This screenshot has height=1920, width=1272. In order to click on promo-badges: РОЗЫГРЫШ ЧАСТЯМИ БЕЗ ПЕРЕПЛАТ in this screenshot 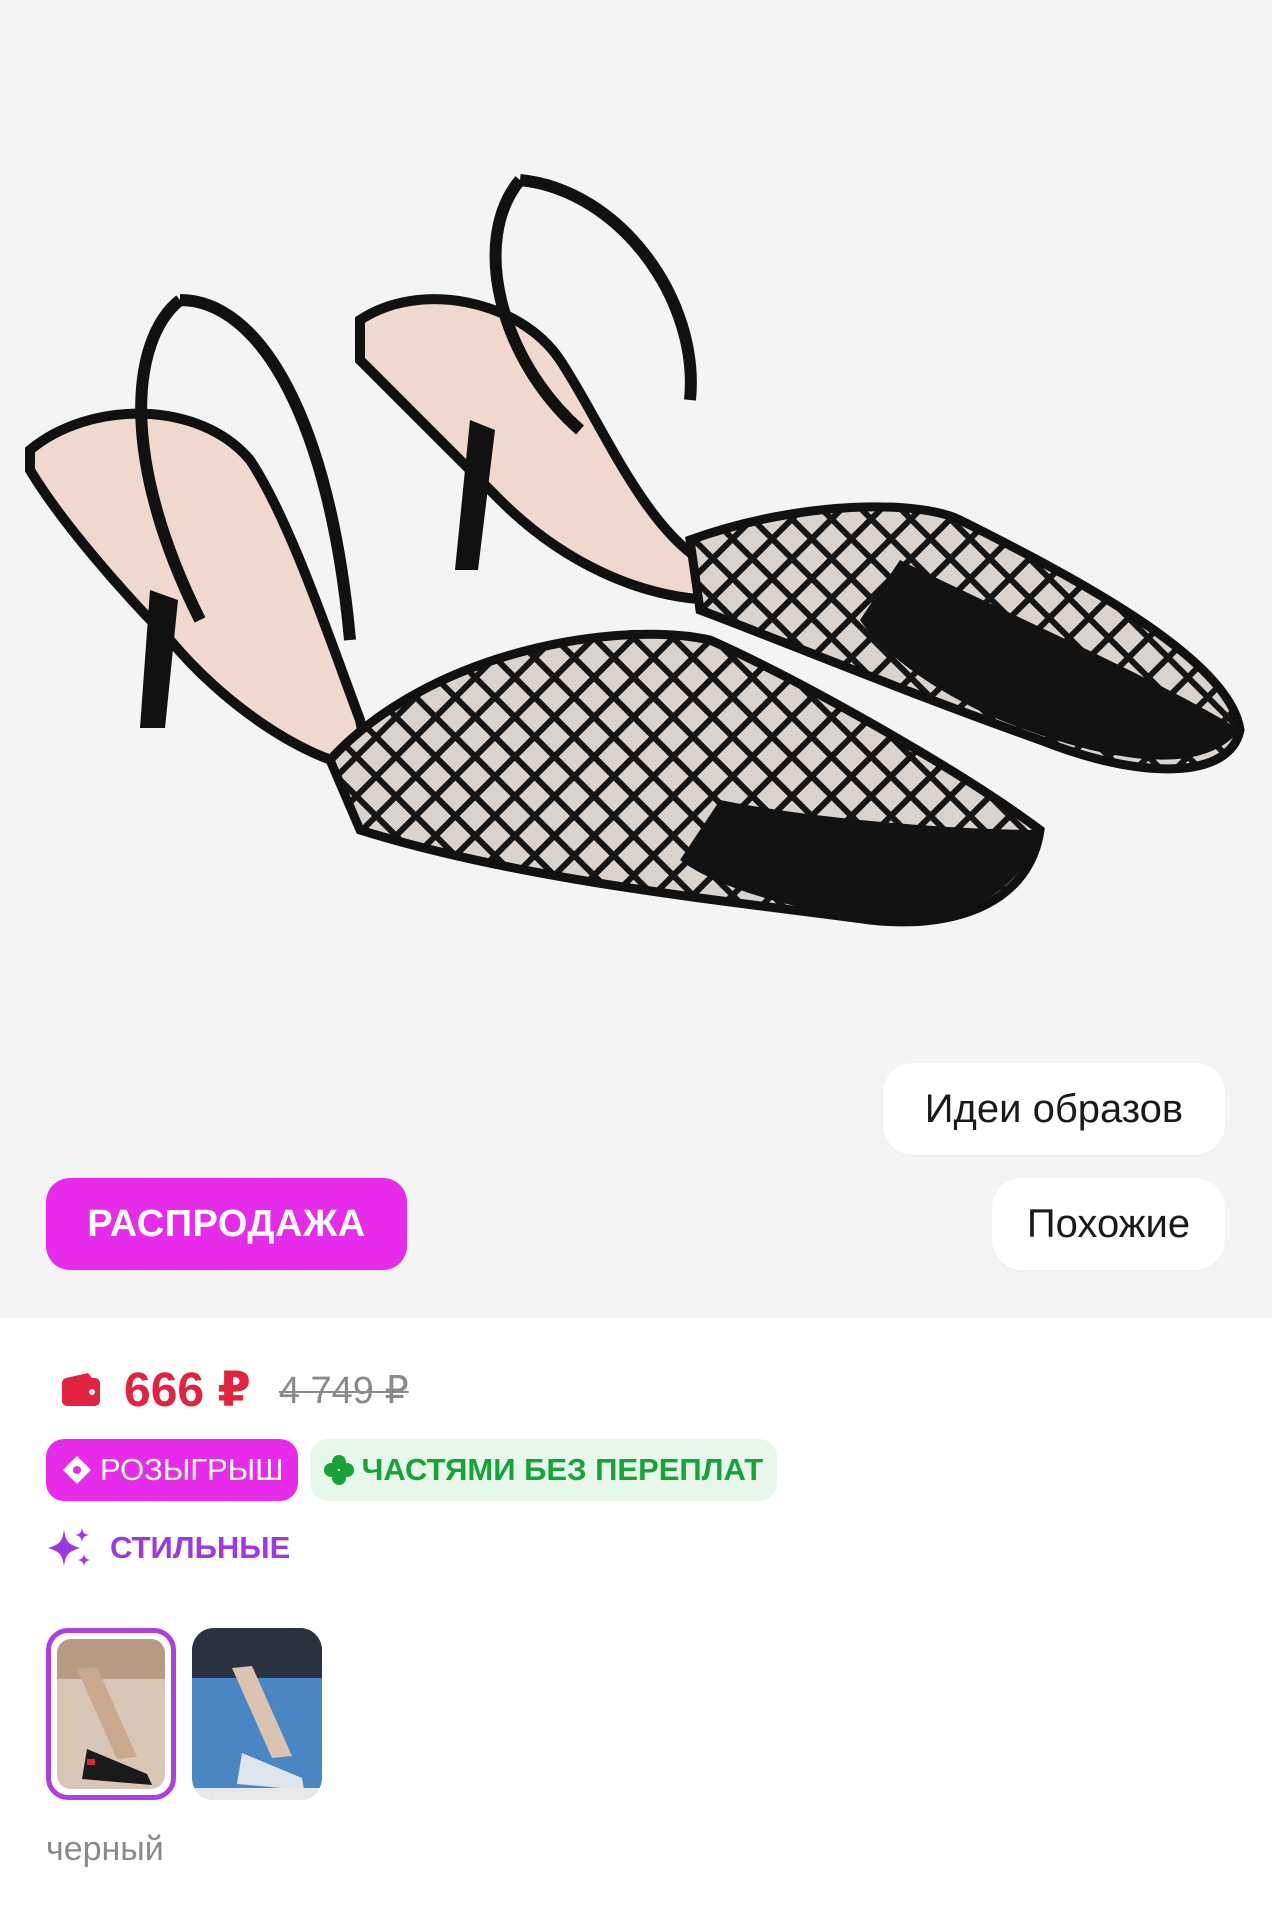, I will do `click(412, 1470)`.